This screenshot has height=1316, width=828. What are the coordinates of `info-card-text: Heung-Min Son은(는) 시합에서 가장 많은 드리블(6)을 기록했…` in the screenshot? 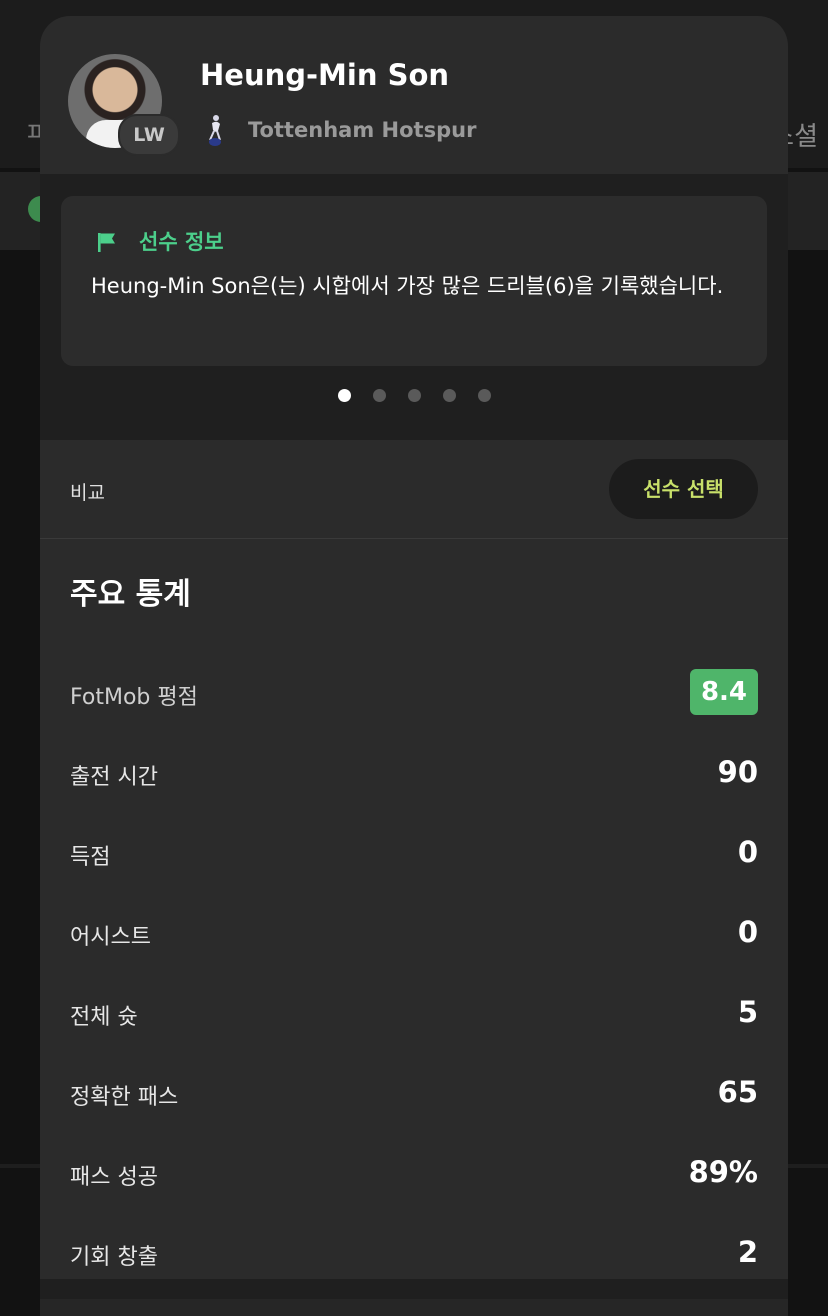 It's located at (407, 286).